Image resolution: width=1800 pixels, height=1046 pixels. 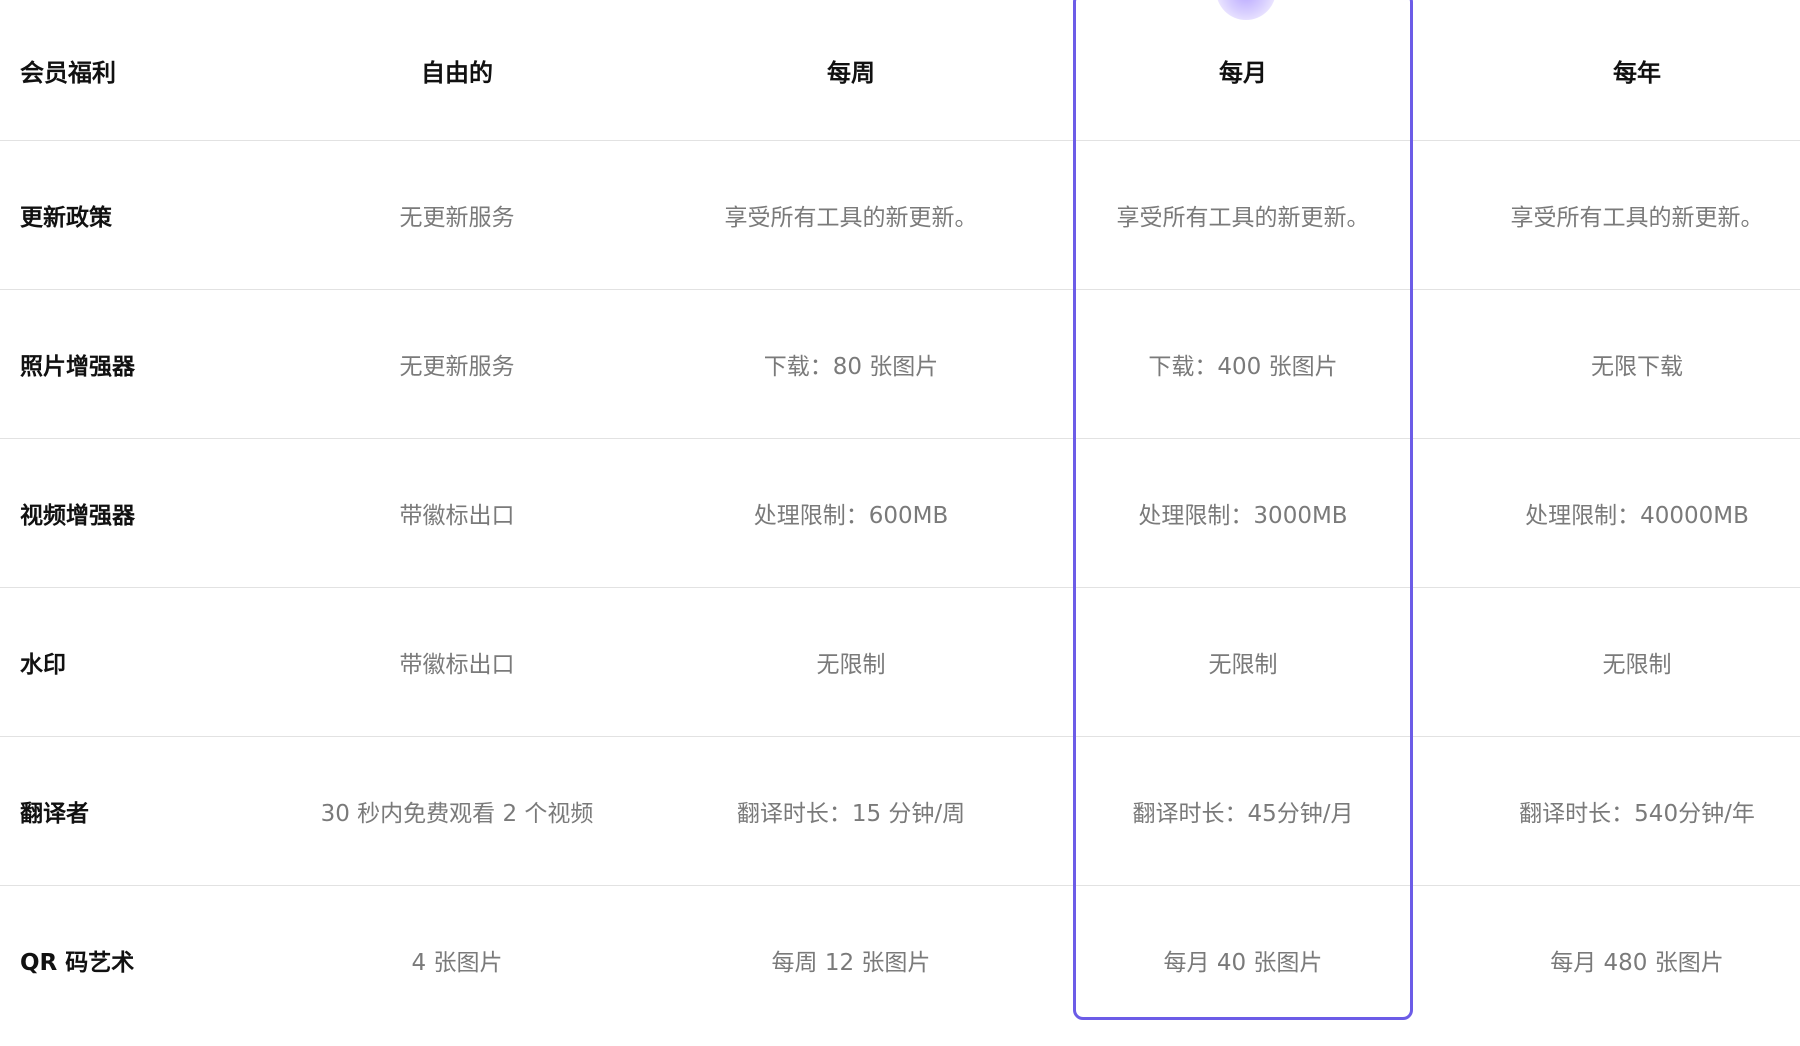 I want to click on cell-monthly: 享受所有工具的新更新。, so click(x=1243, y=218).